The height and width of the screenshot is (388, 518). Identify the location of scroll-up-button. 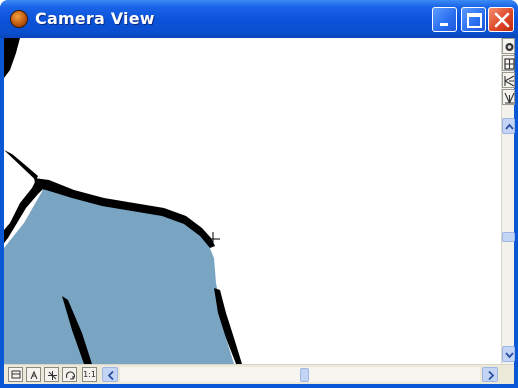
(508, 126).